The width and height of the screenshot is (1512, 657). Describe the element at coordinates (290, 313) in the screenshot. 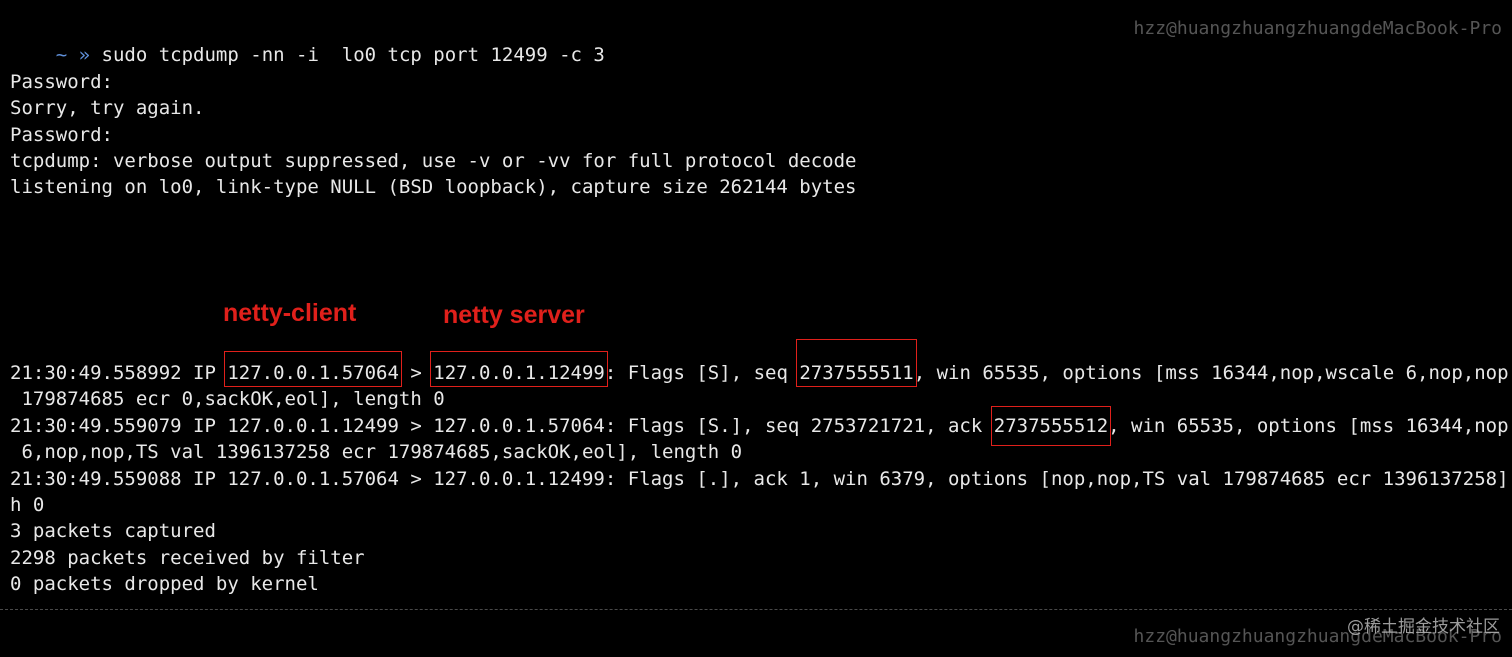

I see `annotation-netty-client: netty-client` at that location.